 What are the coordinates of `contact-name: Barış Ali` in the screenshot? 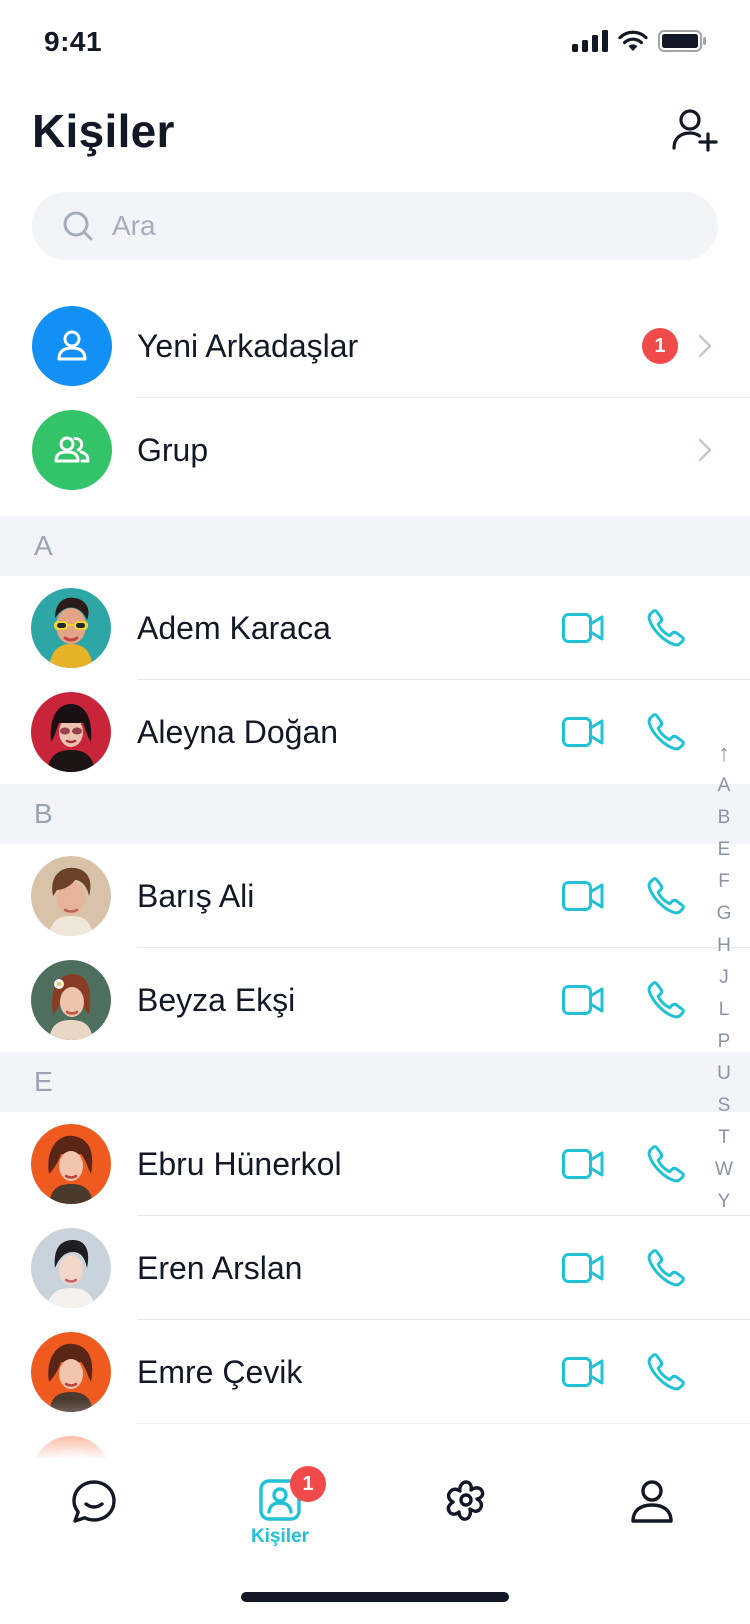 It's located at (196, 895).